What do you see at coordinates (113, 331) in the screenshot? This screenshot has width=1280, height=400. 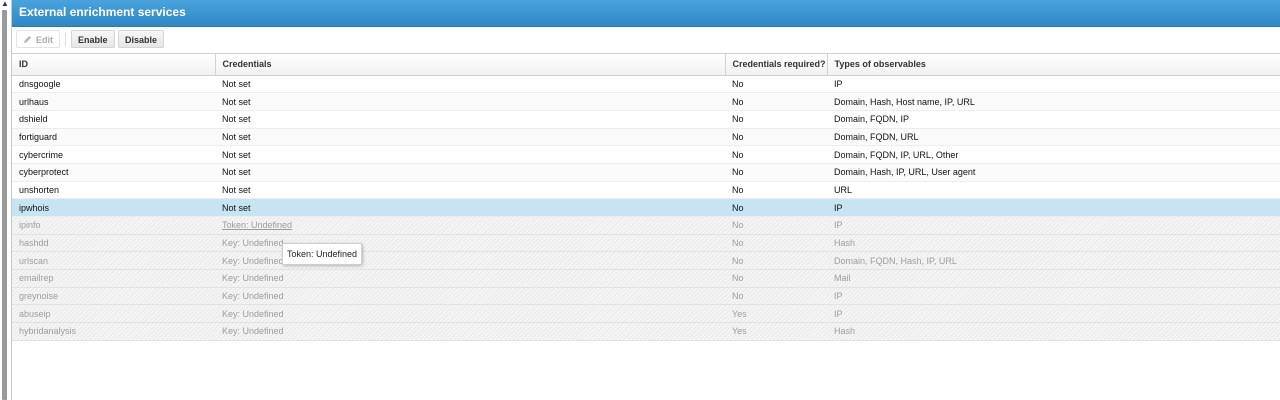 I see `cell-id: hybridanalysis` at bounding box center [113, 331].